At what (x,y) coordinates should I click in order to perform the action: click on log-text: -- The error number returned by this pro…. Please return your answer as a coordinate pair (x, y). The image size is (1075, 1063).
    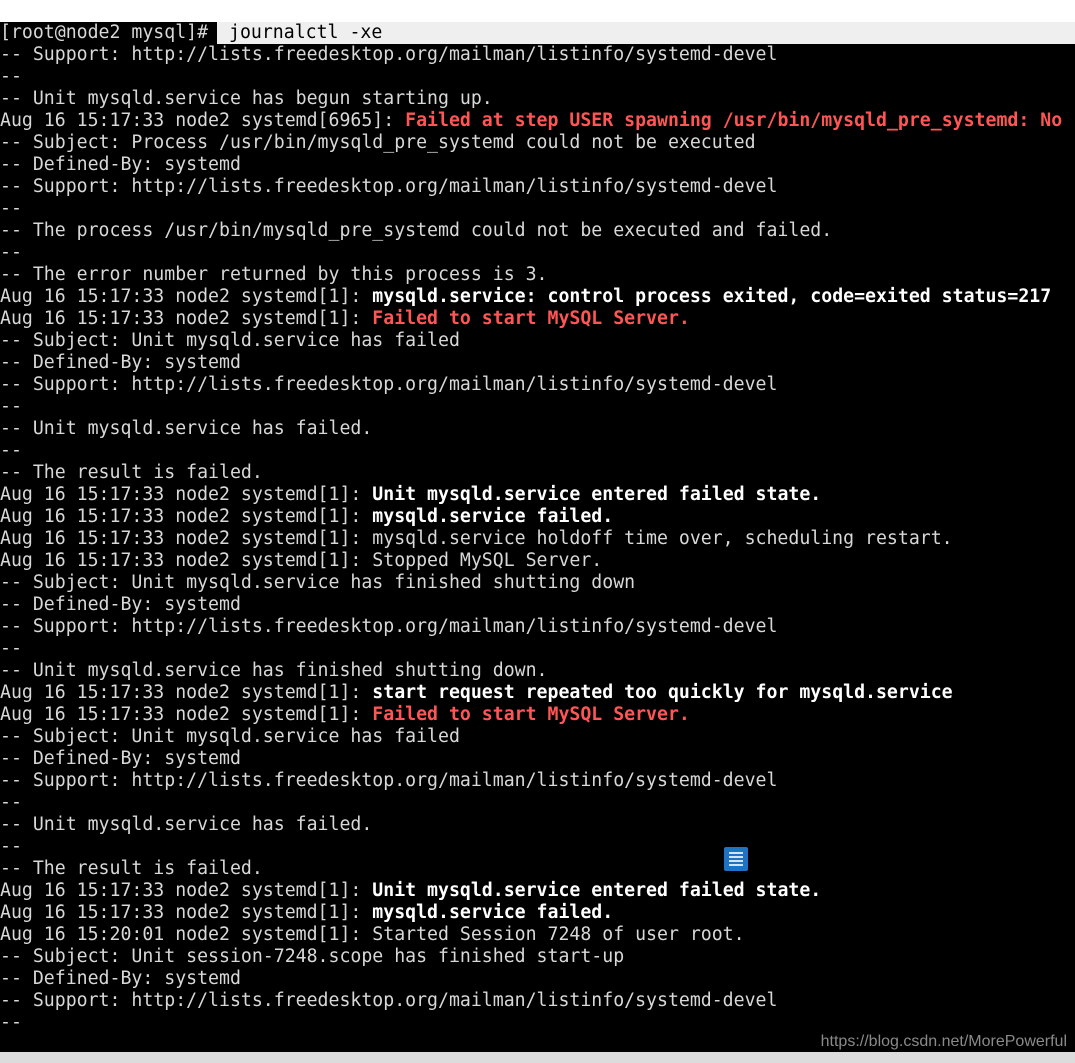
    Looking at the image, I should click on (274, 274).